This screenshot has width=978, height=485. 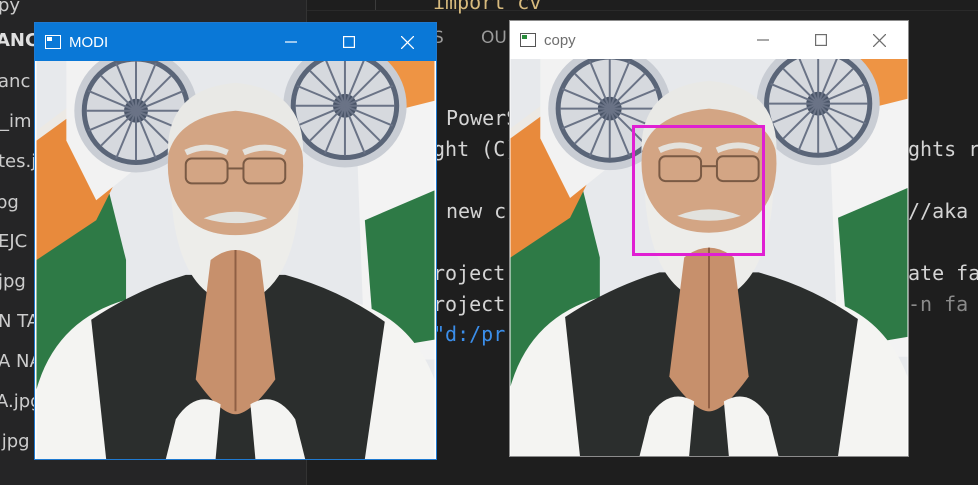 What do you see at coordinates (487, 7) in the screenshot?
I see `code-line-import: import cv` at bounding box center [487, 7].